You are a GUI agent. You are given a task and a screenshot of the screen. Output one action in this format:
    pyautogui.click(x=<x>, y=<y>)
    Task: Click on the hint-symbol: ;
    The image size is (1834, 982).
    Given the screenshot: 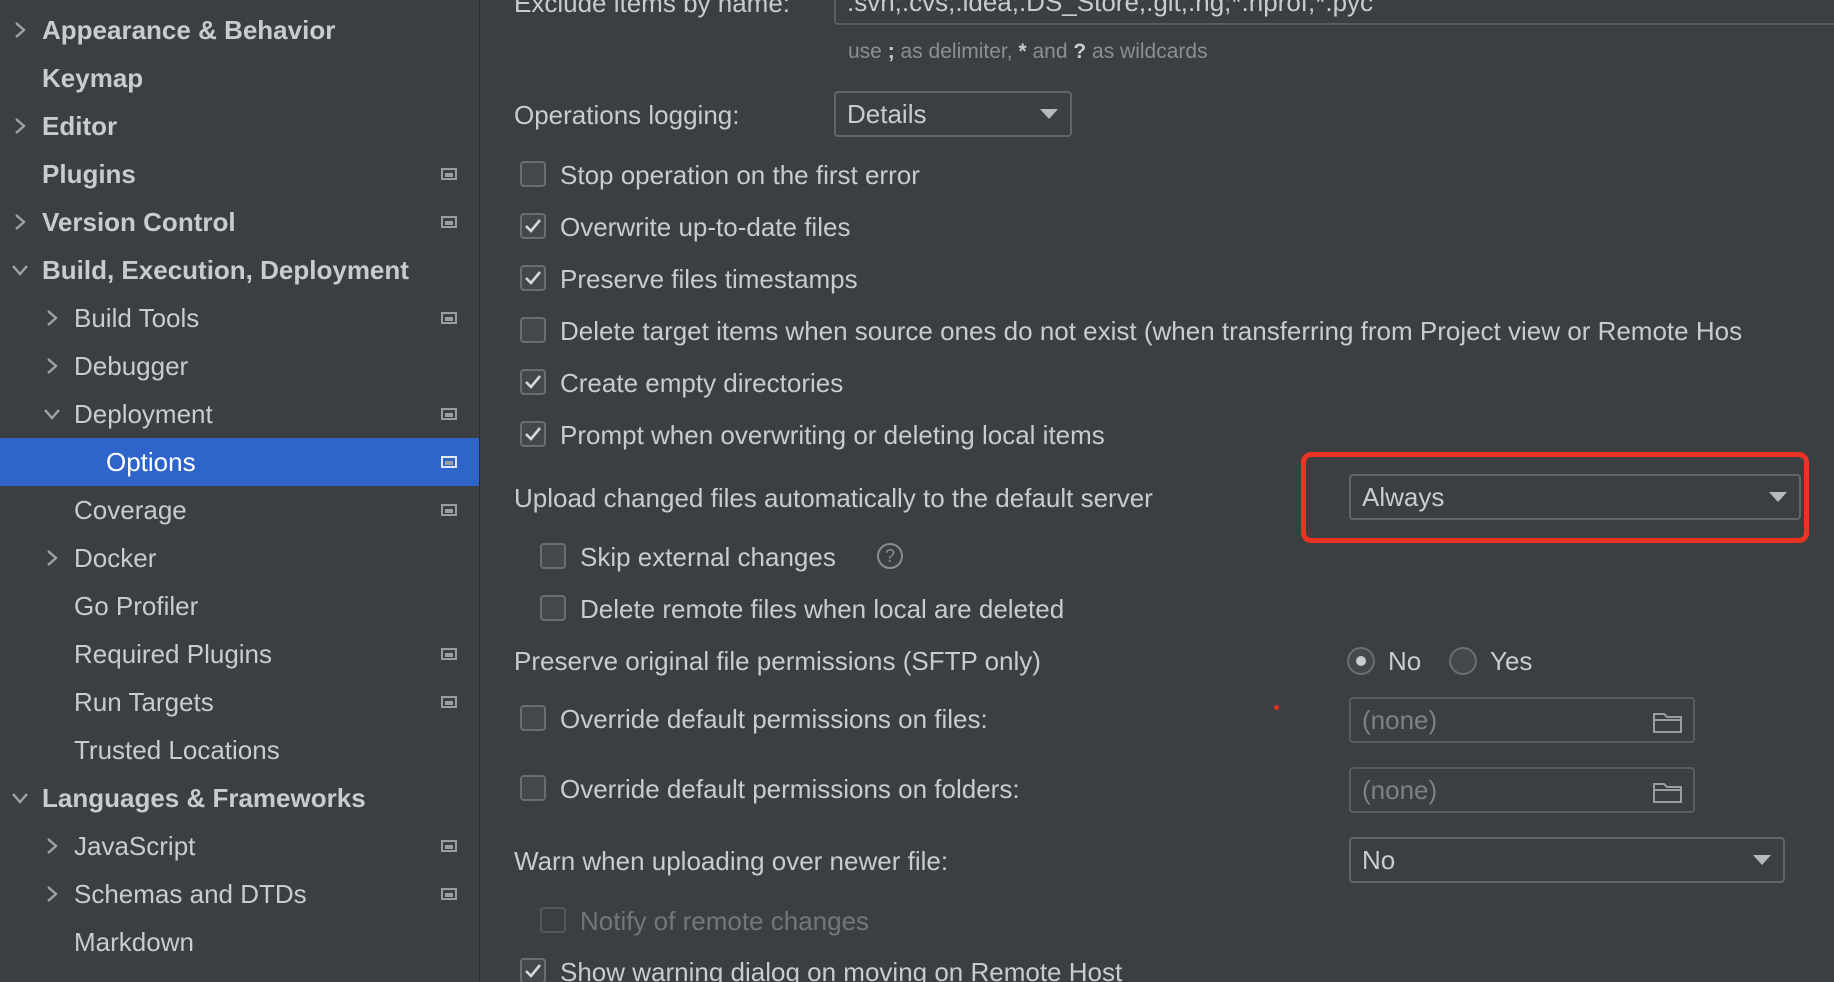 What is the action you would take?
    pyautogui.click(x=891, y=51)
    